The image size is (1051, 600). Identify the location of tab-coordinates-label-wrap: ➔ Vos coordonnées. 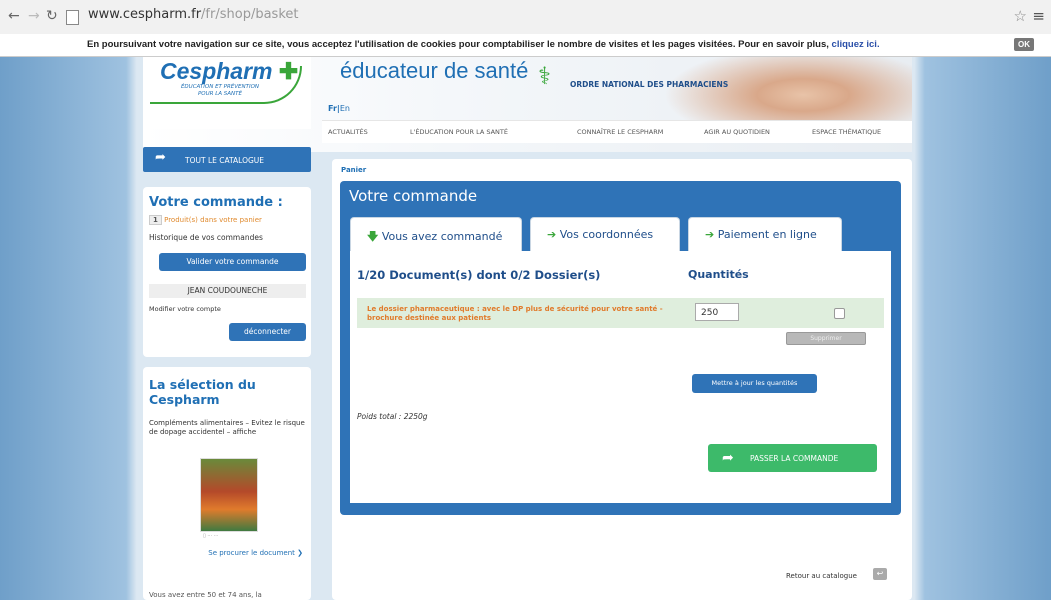
(600, 234).